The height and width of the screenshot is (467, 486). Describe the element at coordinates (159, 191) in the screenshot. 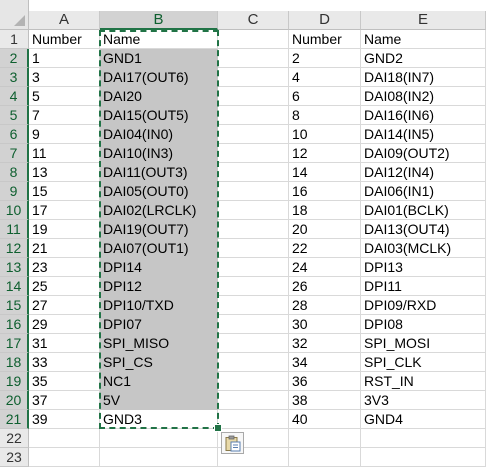

I see `cell-b9: DAI05(OUT0)` at that location.